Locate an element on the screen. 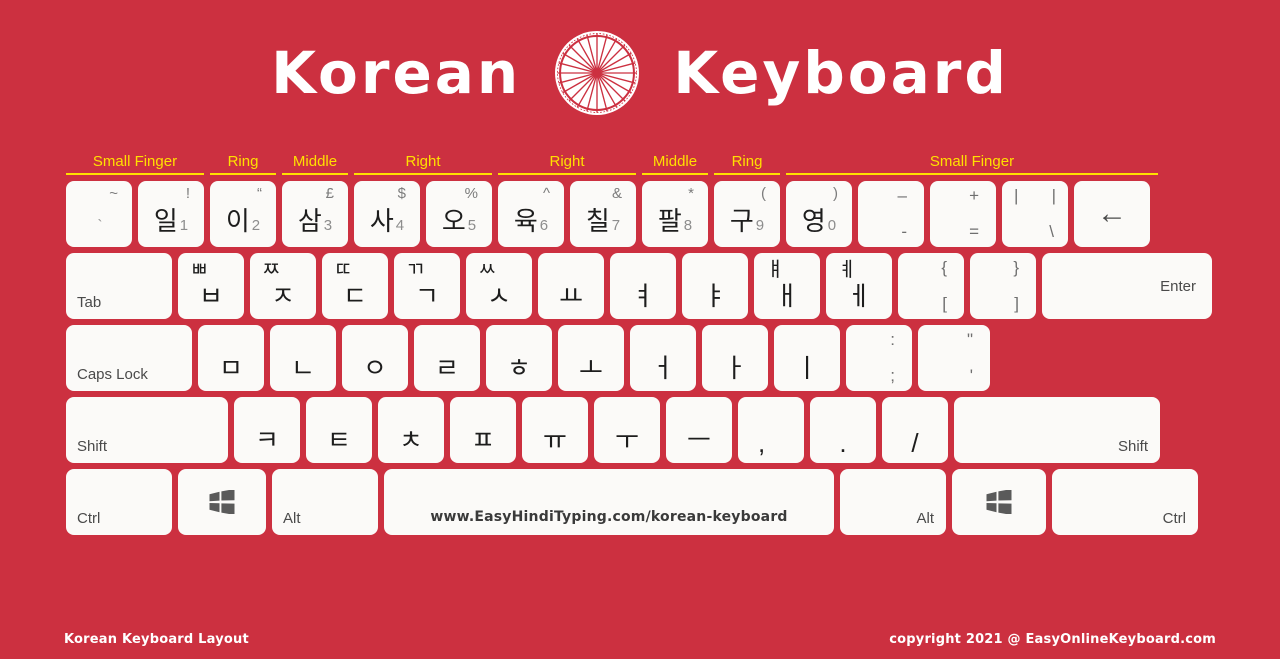  key-2: “ 이2 is located at coordinates (243, 214).